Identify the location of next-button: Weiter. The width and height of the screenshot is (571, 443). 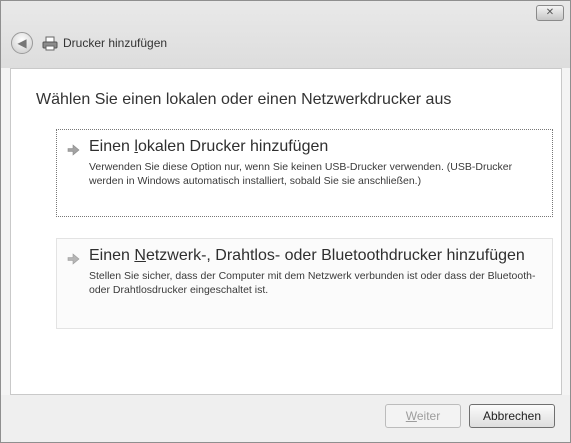
(423, 416).